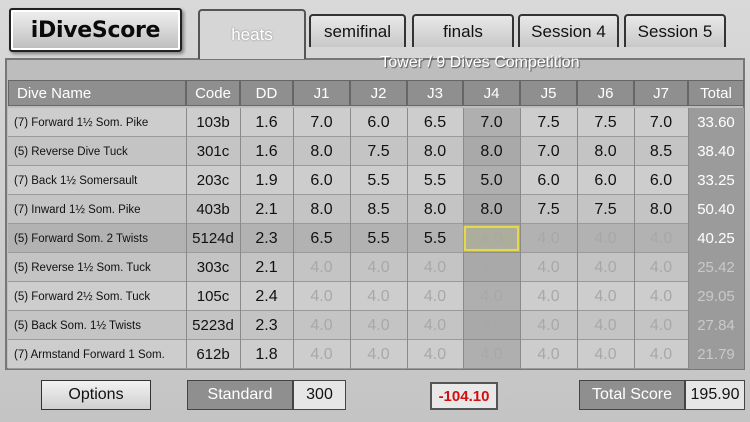  Describe the element at coordinates (266, 296) in the screenshot. I see `degree-of-difficulty-cell: 2.4` at that location.